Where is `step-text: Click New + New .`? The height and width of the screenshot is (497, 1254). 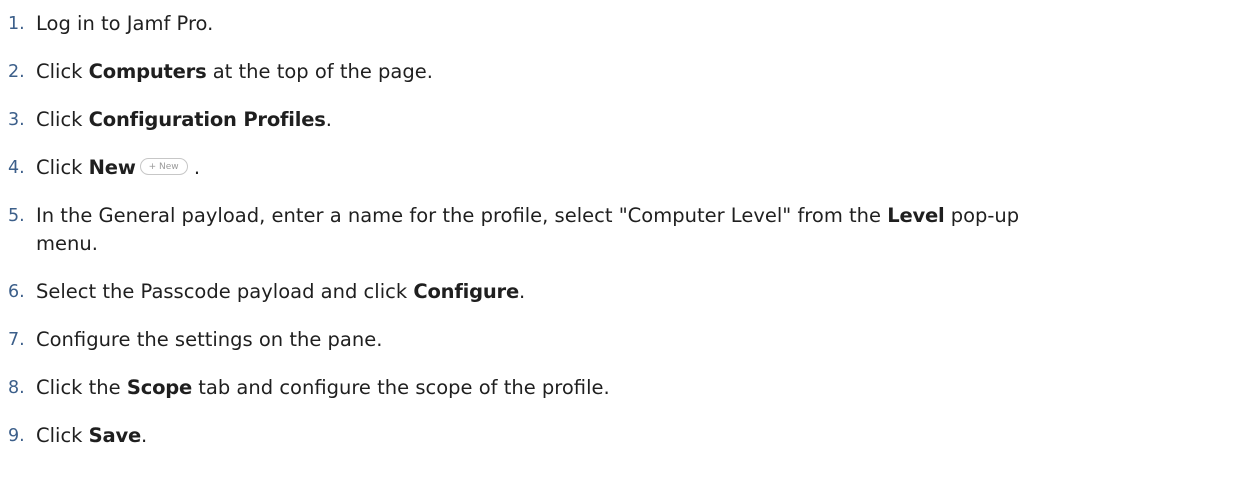
step-text: Click New + New . is located at coordinates (118, 167).